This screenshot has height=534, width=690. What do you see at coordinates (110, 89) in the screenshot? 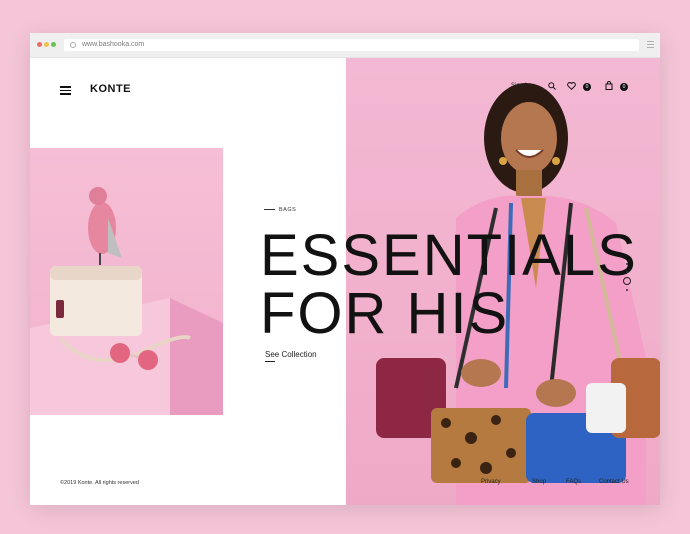
I see `brand-logo: KONTE` at bounding box center [110, 89].